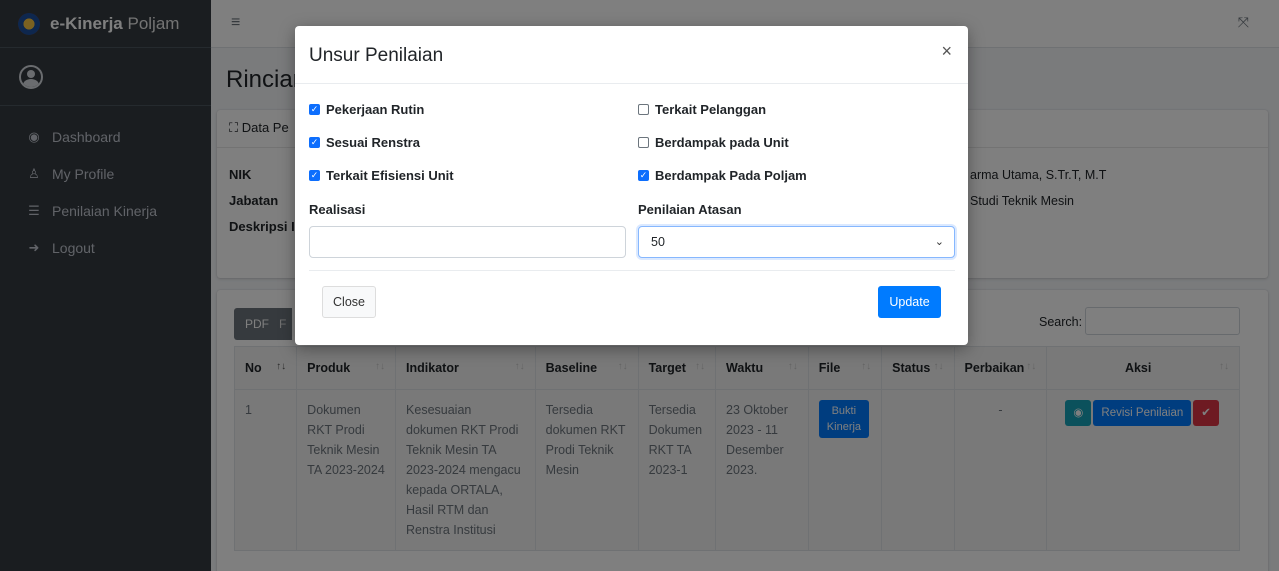 Image resolution: width=1279 pixels, height=571 pixels. Describe the element at coordinates (349, 302) in the screenshot. I see `close-button: Close` at that location.